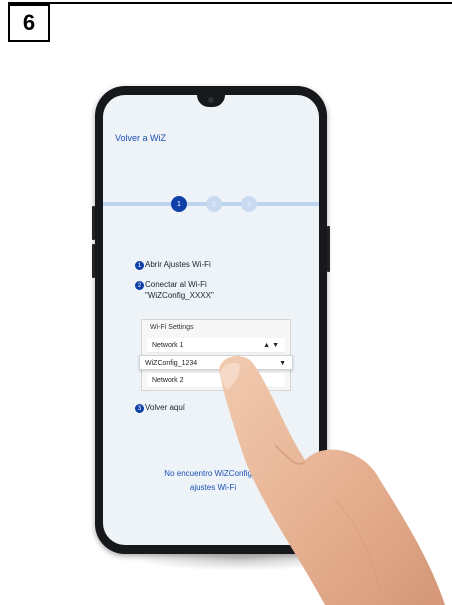 Image resolution: width=452 pixels, height=605 pixels. I want to click on step-number: 6, so click(29, 22).